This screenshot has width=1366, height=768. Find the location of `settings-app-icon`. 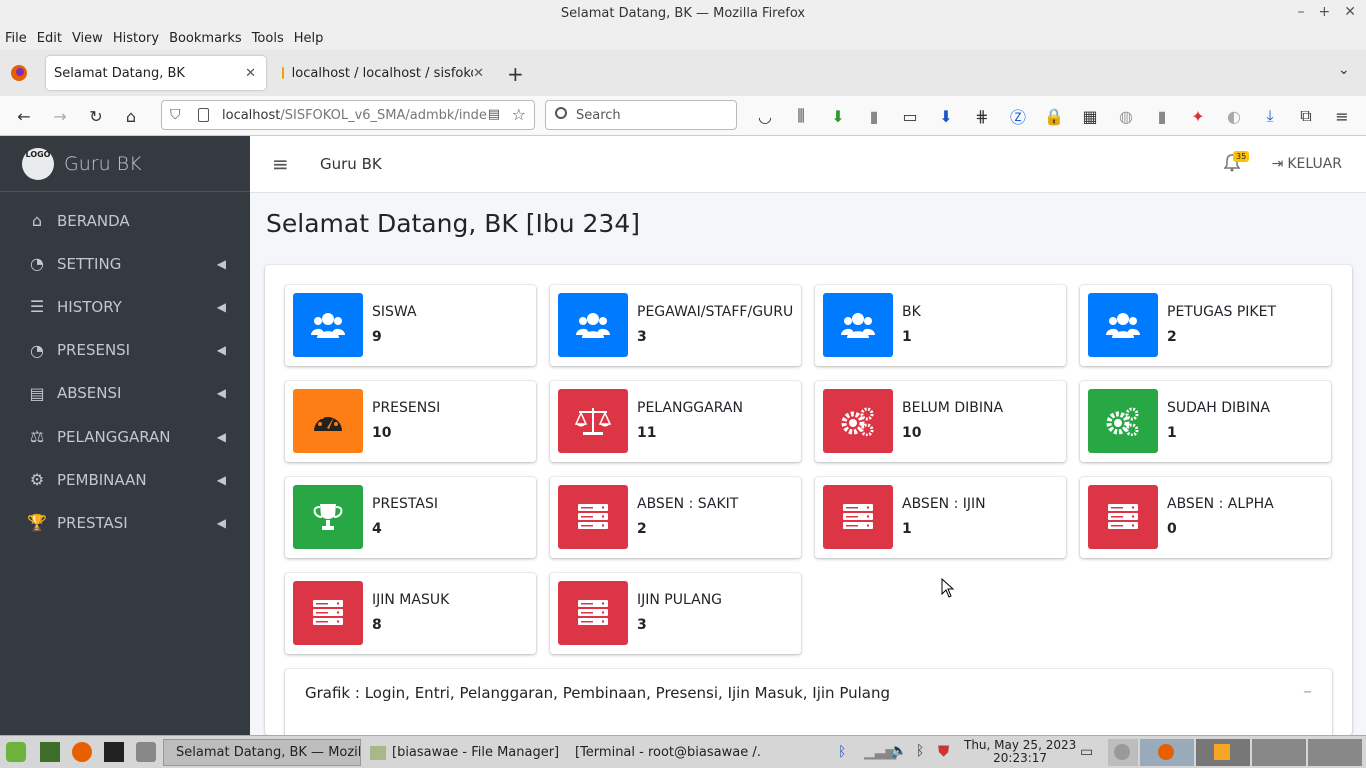

settings-app-icon is located at coordinates (1222, 752).